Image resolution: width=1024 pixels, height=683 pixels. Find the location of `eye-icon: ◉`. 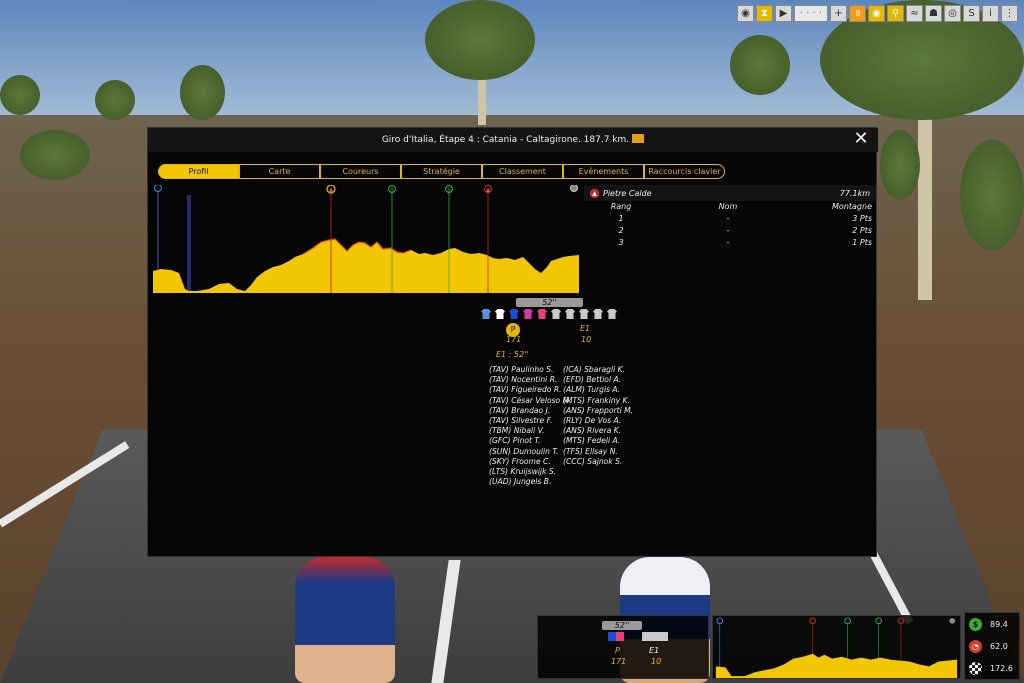

eye-icon: ◉ is located at coordinates (876, 13).